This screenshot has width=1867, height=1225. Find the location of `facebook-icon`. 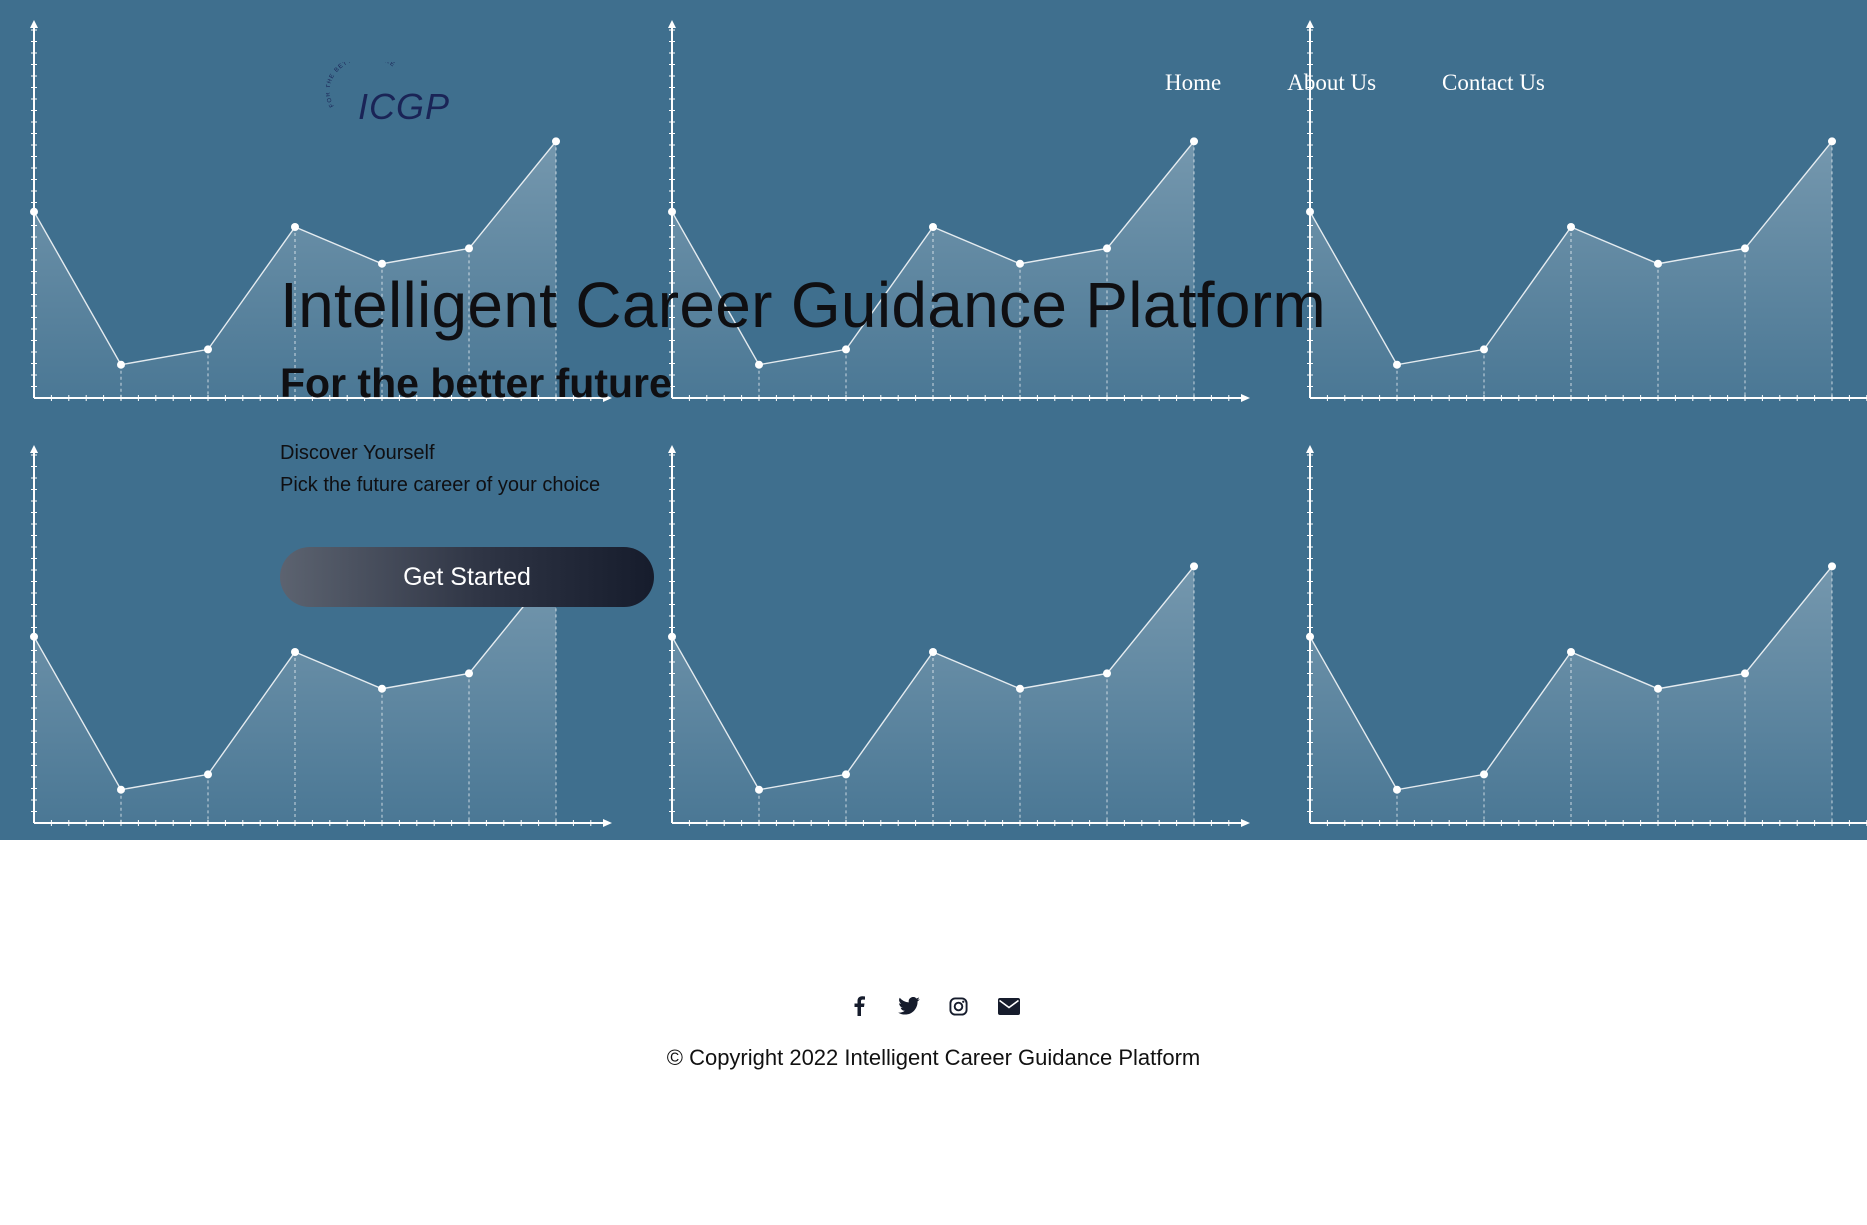

facebook-icon is located at coordinates (859, 1006).